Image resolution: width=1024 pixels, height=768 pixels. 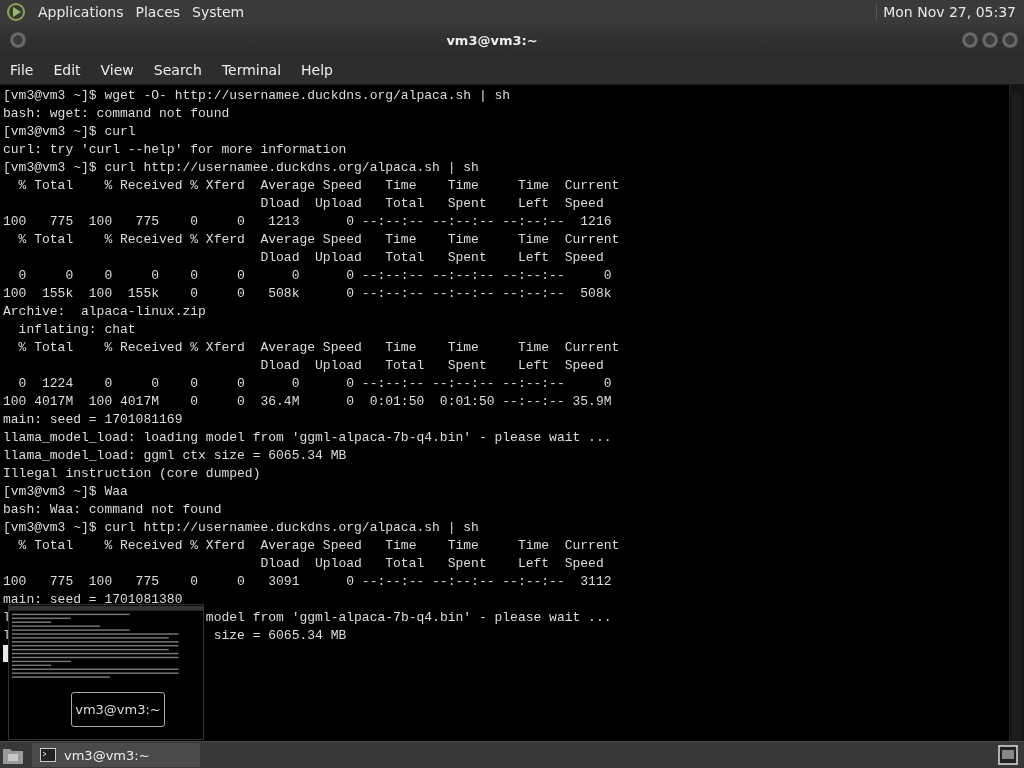 I want to click on window-preview: vm3@vm3:~, so click(x=106, y=672).